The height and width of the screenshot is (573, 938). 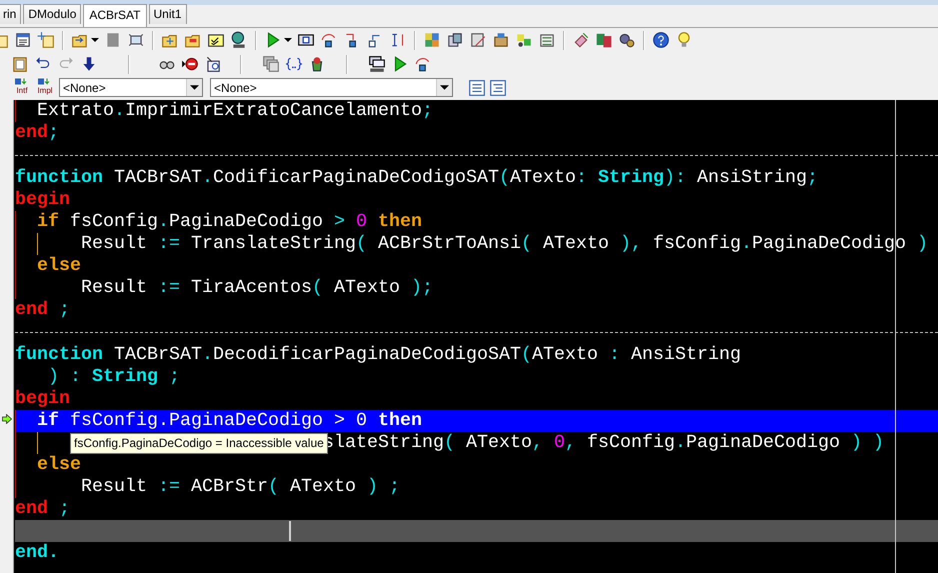 I want to click on code-line: end;, so click(x=37, y=132).